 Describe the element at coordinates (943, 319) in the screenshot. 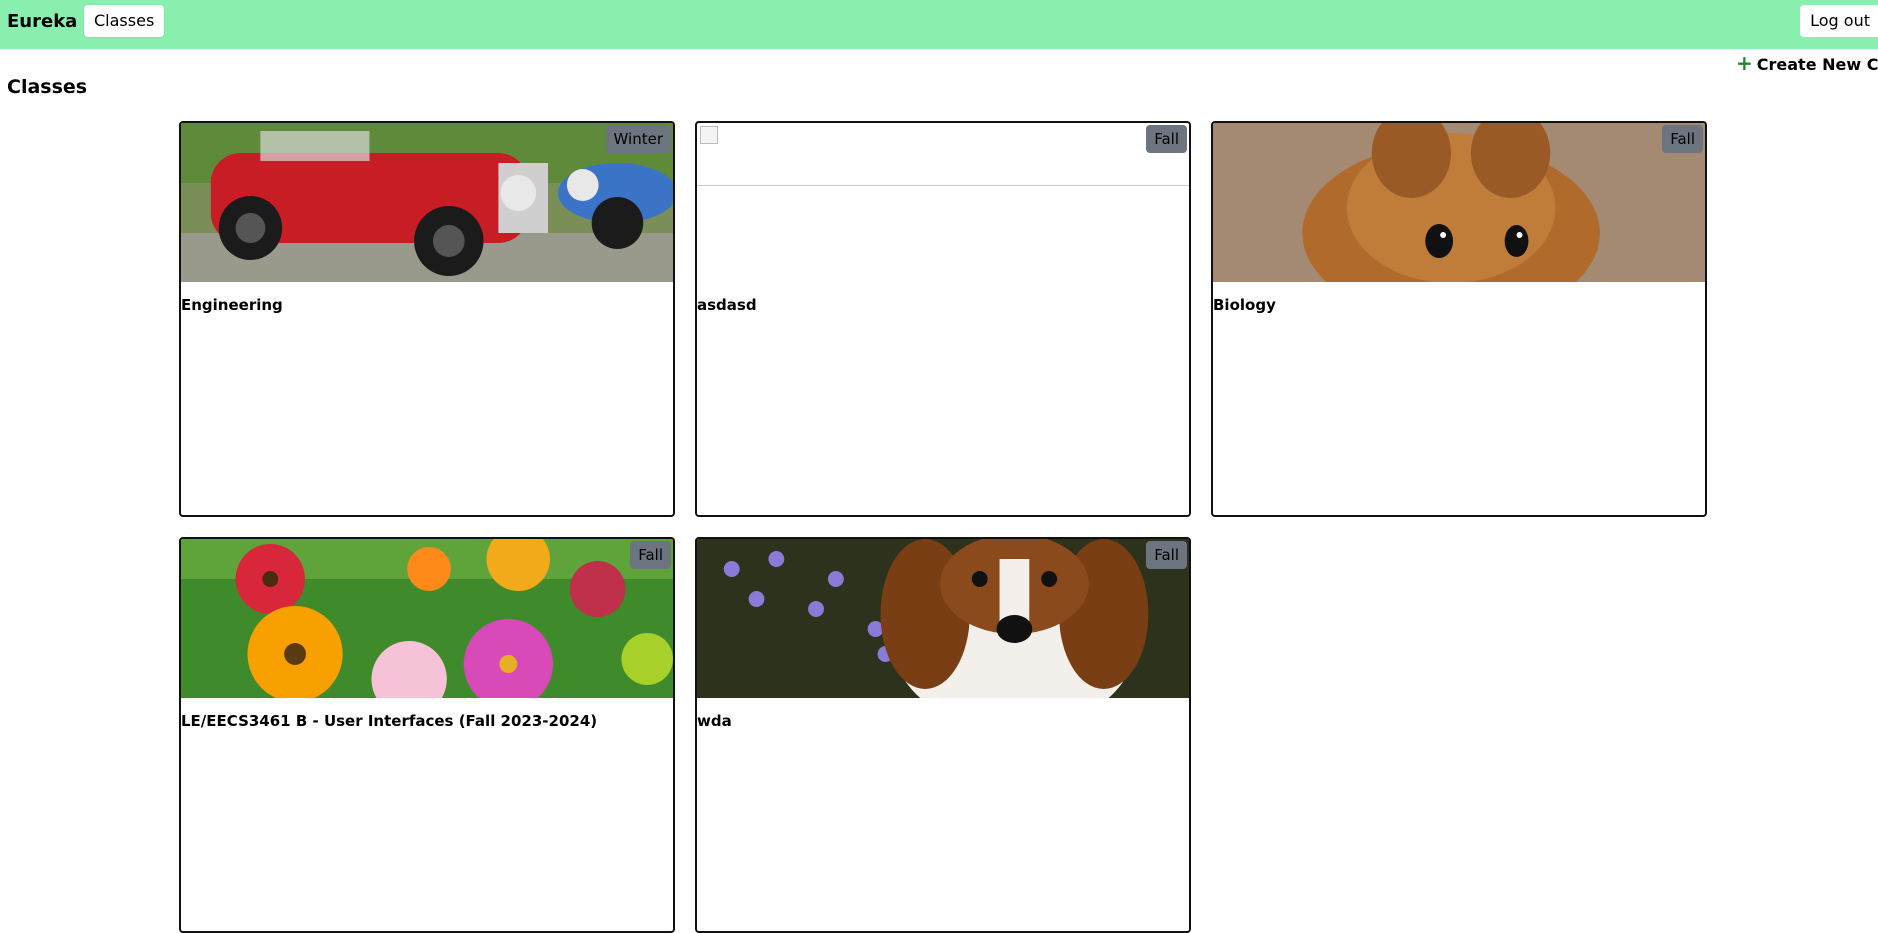

I see `class-card-asdasd: Fall asdasd` at that location.